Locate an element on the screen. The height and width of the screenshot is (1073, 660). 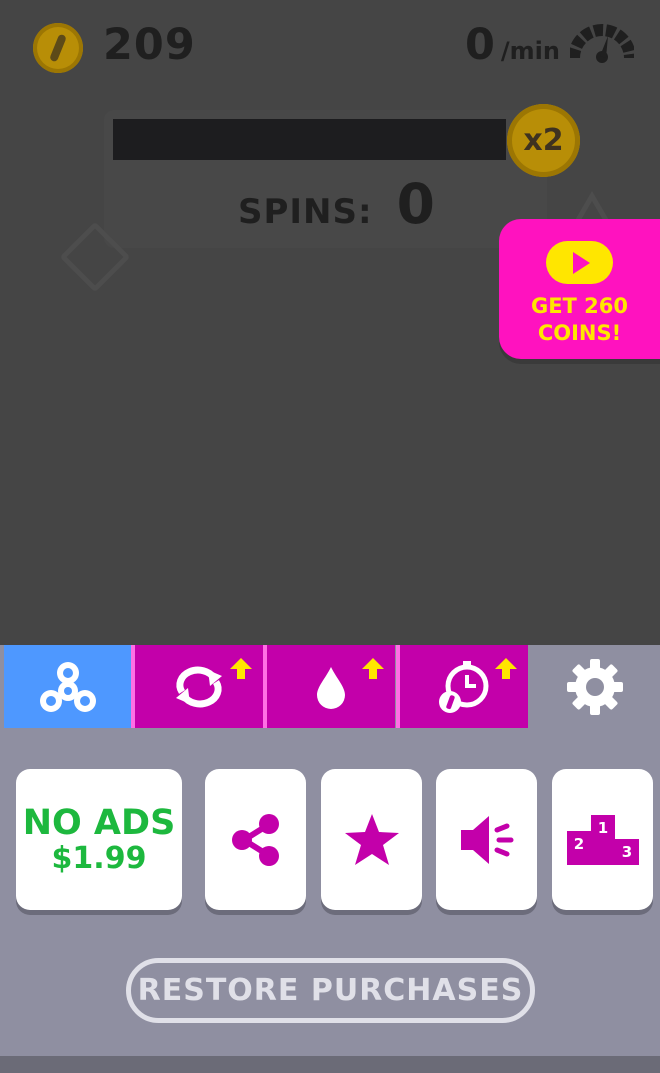
spin-rate-unit: /min is located at coordinates (530, 51).